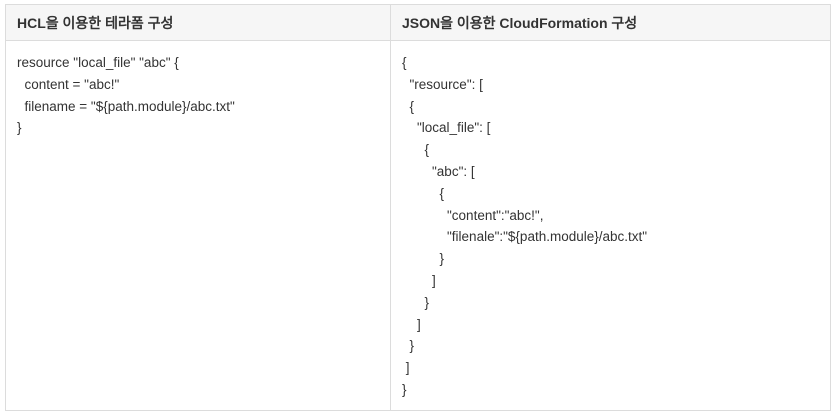 This screenshot has width=835, height=415. What do you see at coordinates (98, 62) in the screenshot?
I see `hcl-code-line: resource "local_file" "abc" {` at bounding box center [98, 62].